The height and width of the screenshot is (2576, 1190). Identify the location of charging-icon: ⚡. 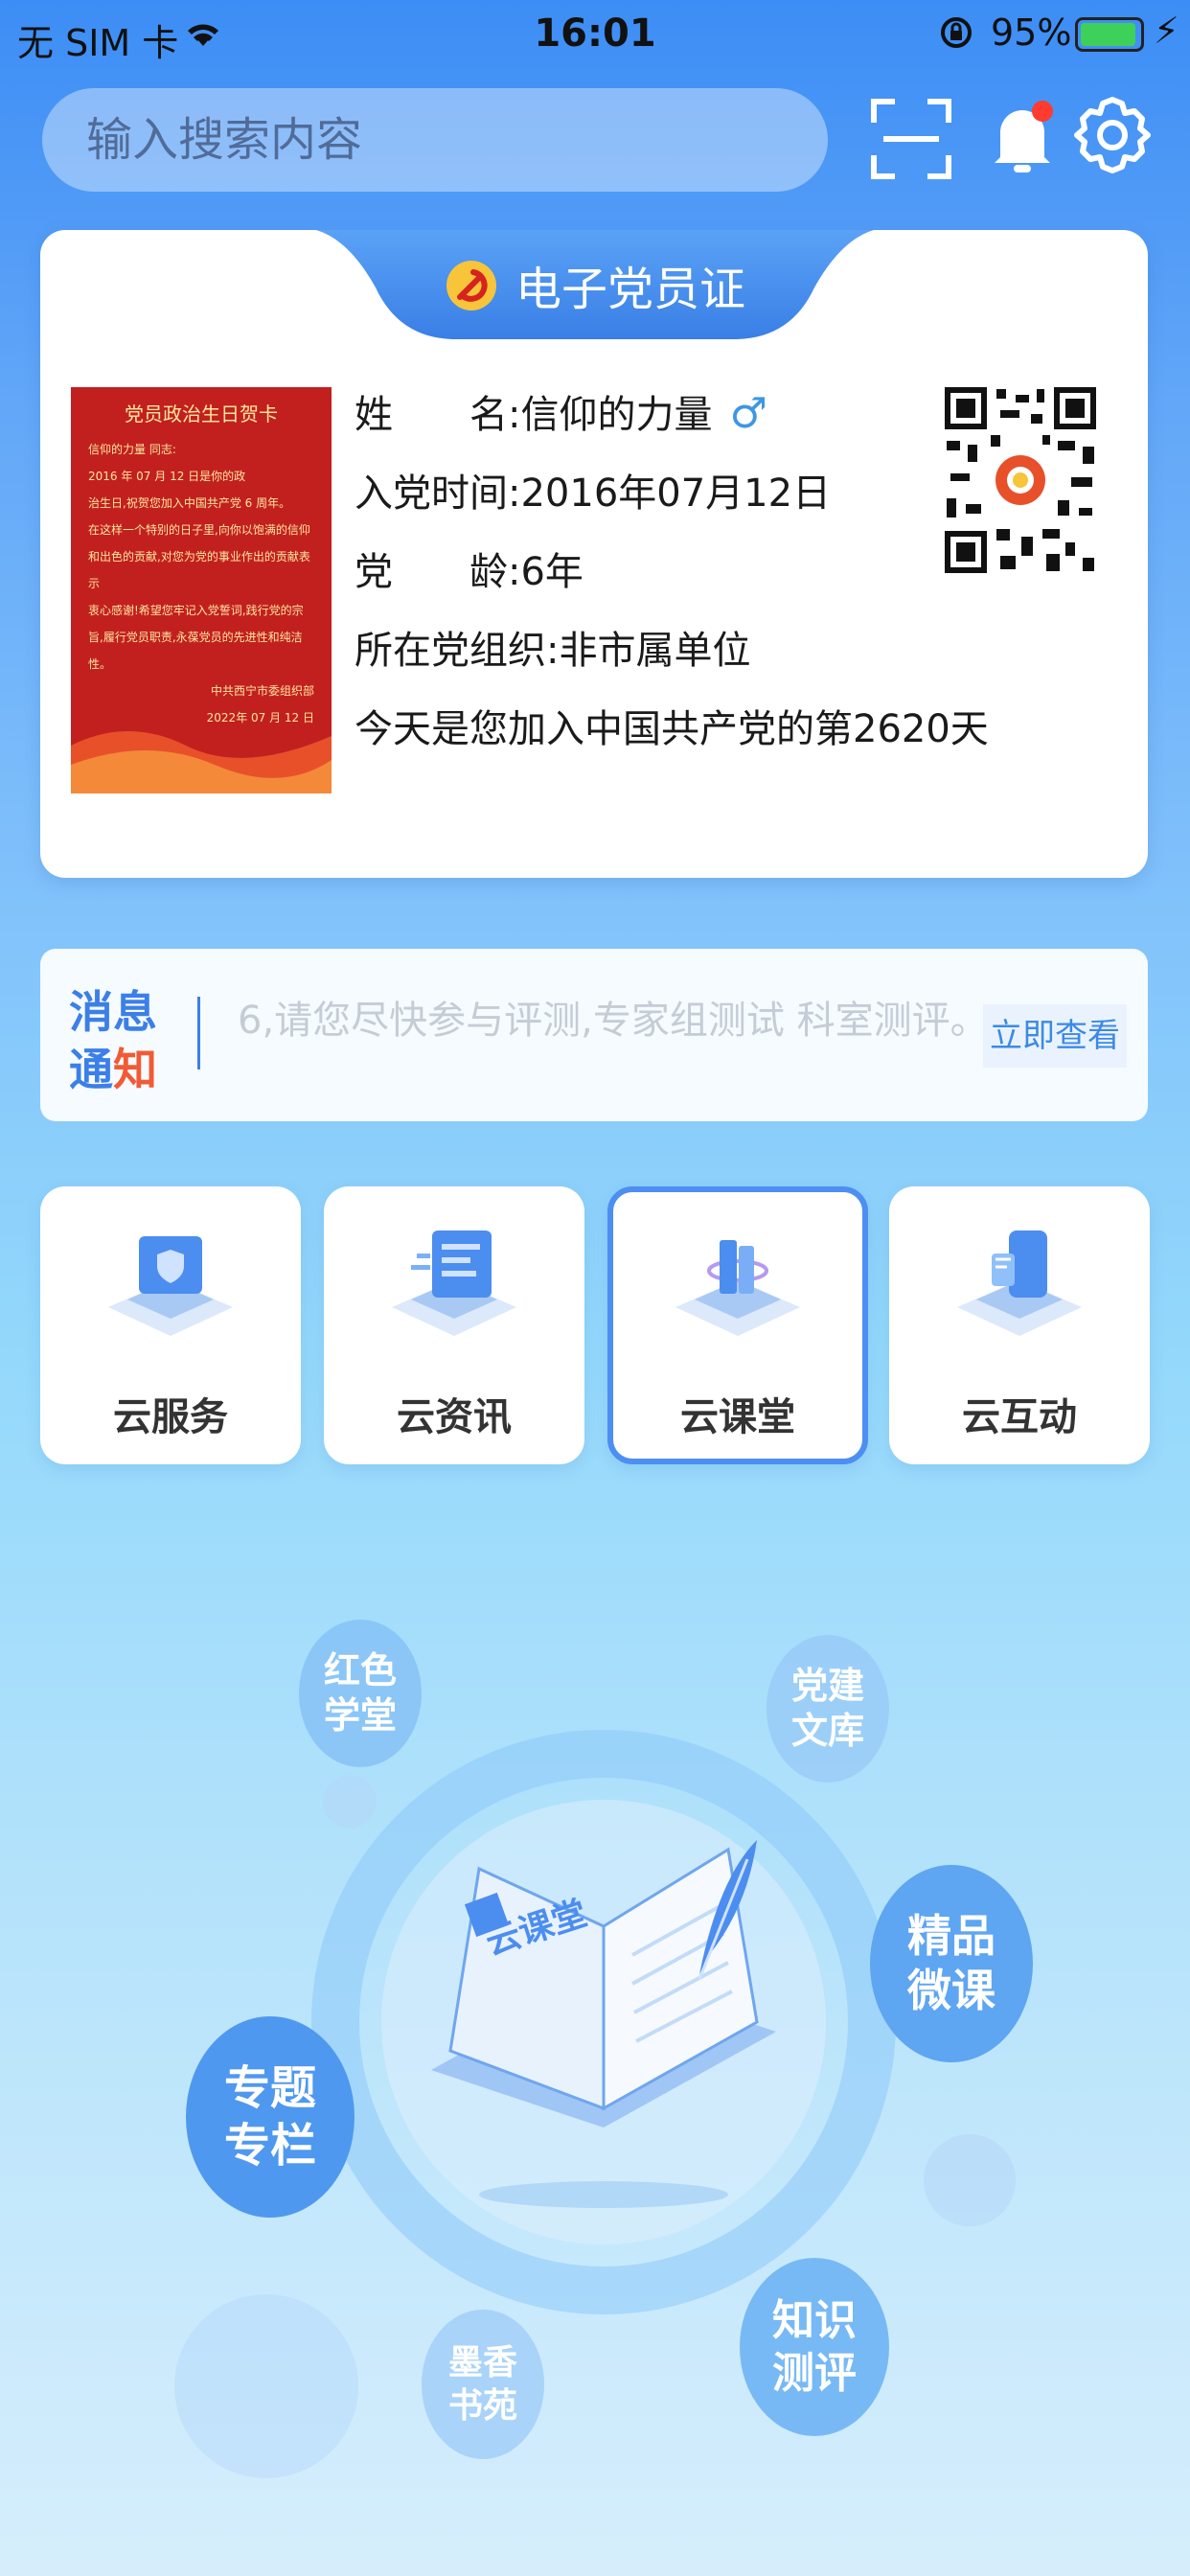
(1166, 31).